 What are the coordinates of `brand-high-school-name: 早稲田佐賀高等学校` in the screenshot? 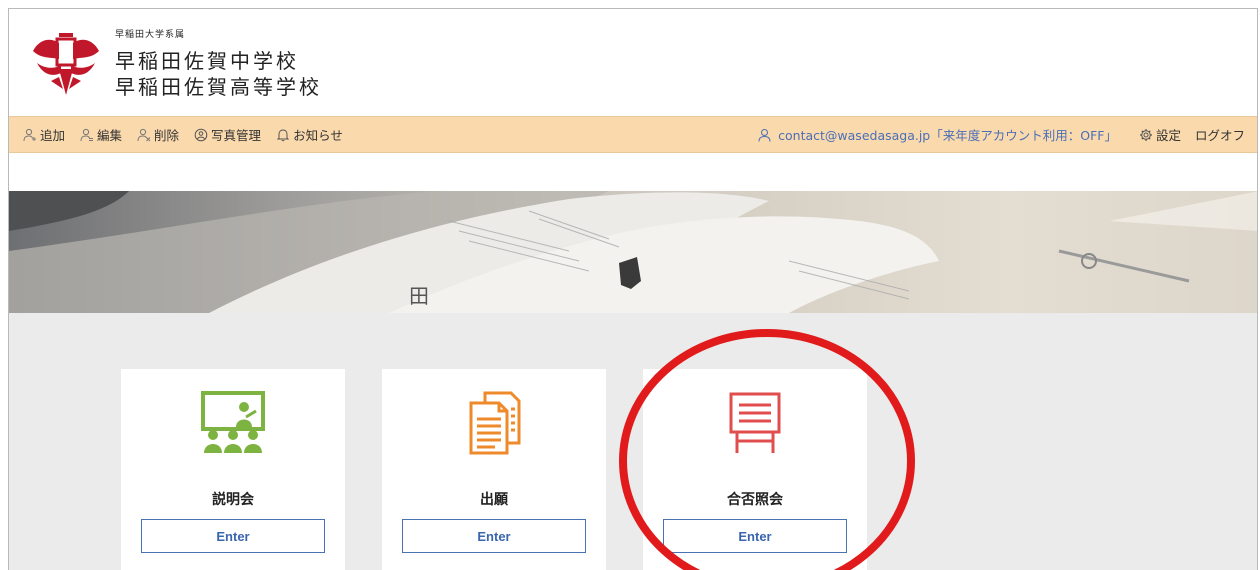 It's located at (218, 87).